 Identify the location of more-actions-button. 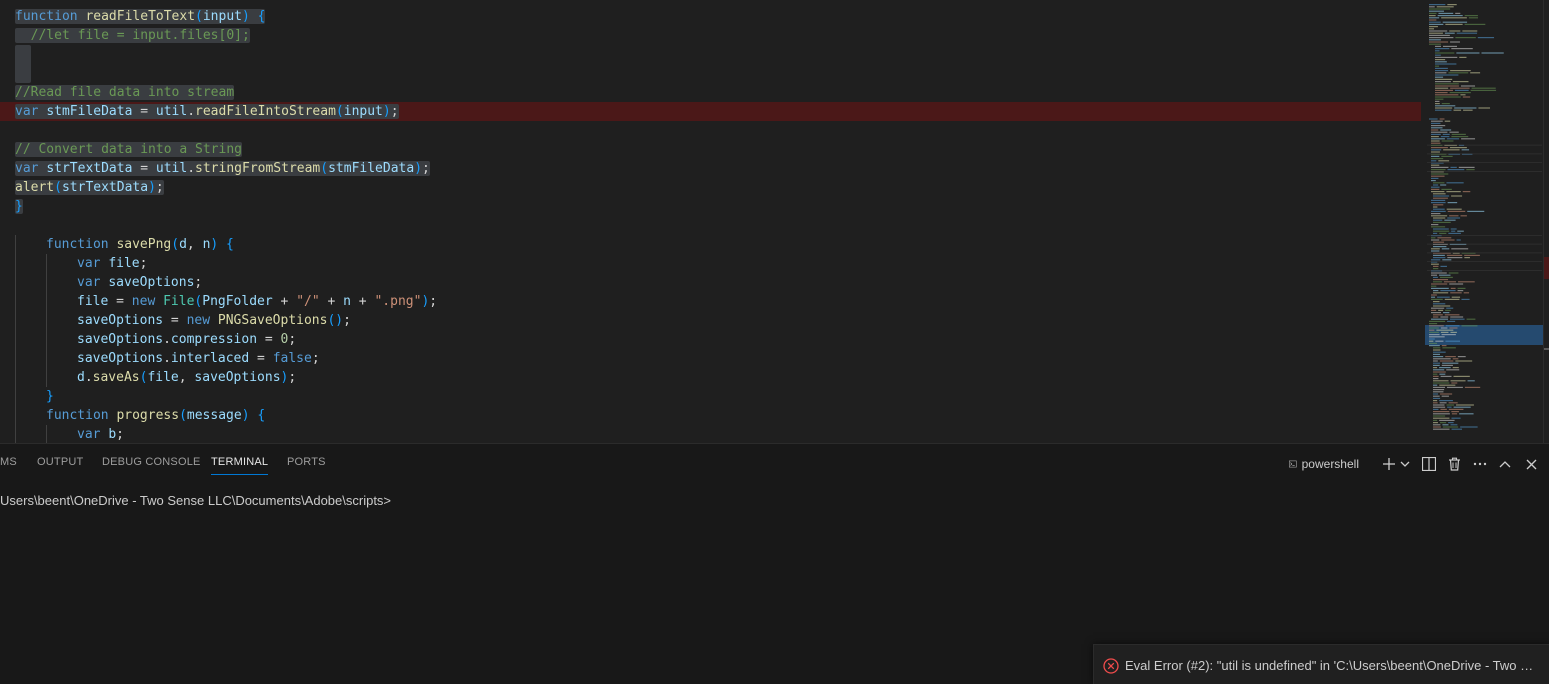
(1480, 464).